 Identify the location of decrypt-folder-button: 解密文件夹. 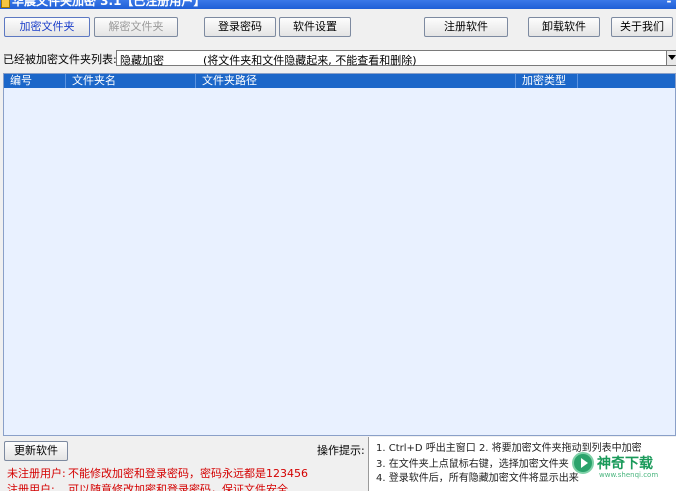
(136, 27).